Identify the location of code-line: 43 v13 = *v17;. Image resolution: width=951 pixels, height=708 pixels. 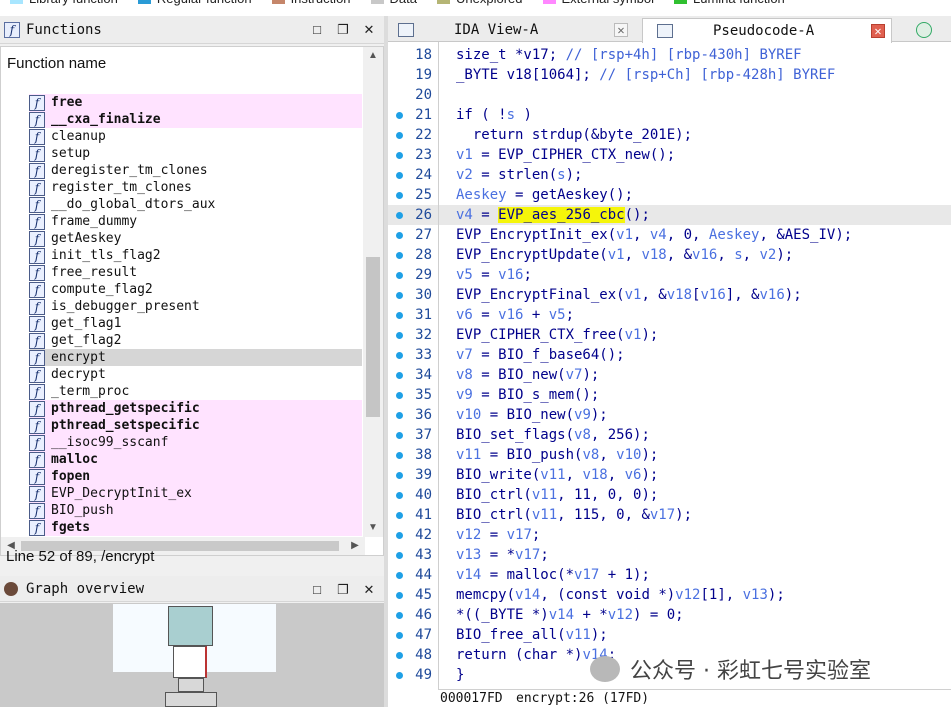
(669, 555).